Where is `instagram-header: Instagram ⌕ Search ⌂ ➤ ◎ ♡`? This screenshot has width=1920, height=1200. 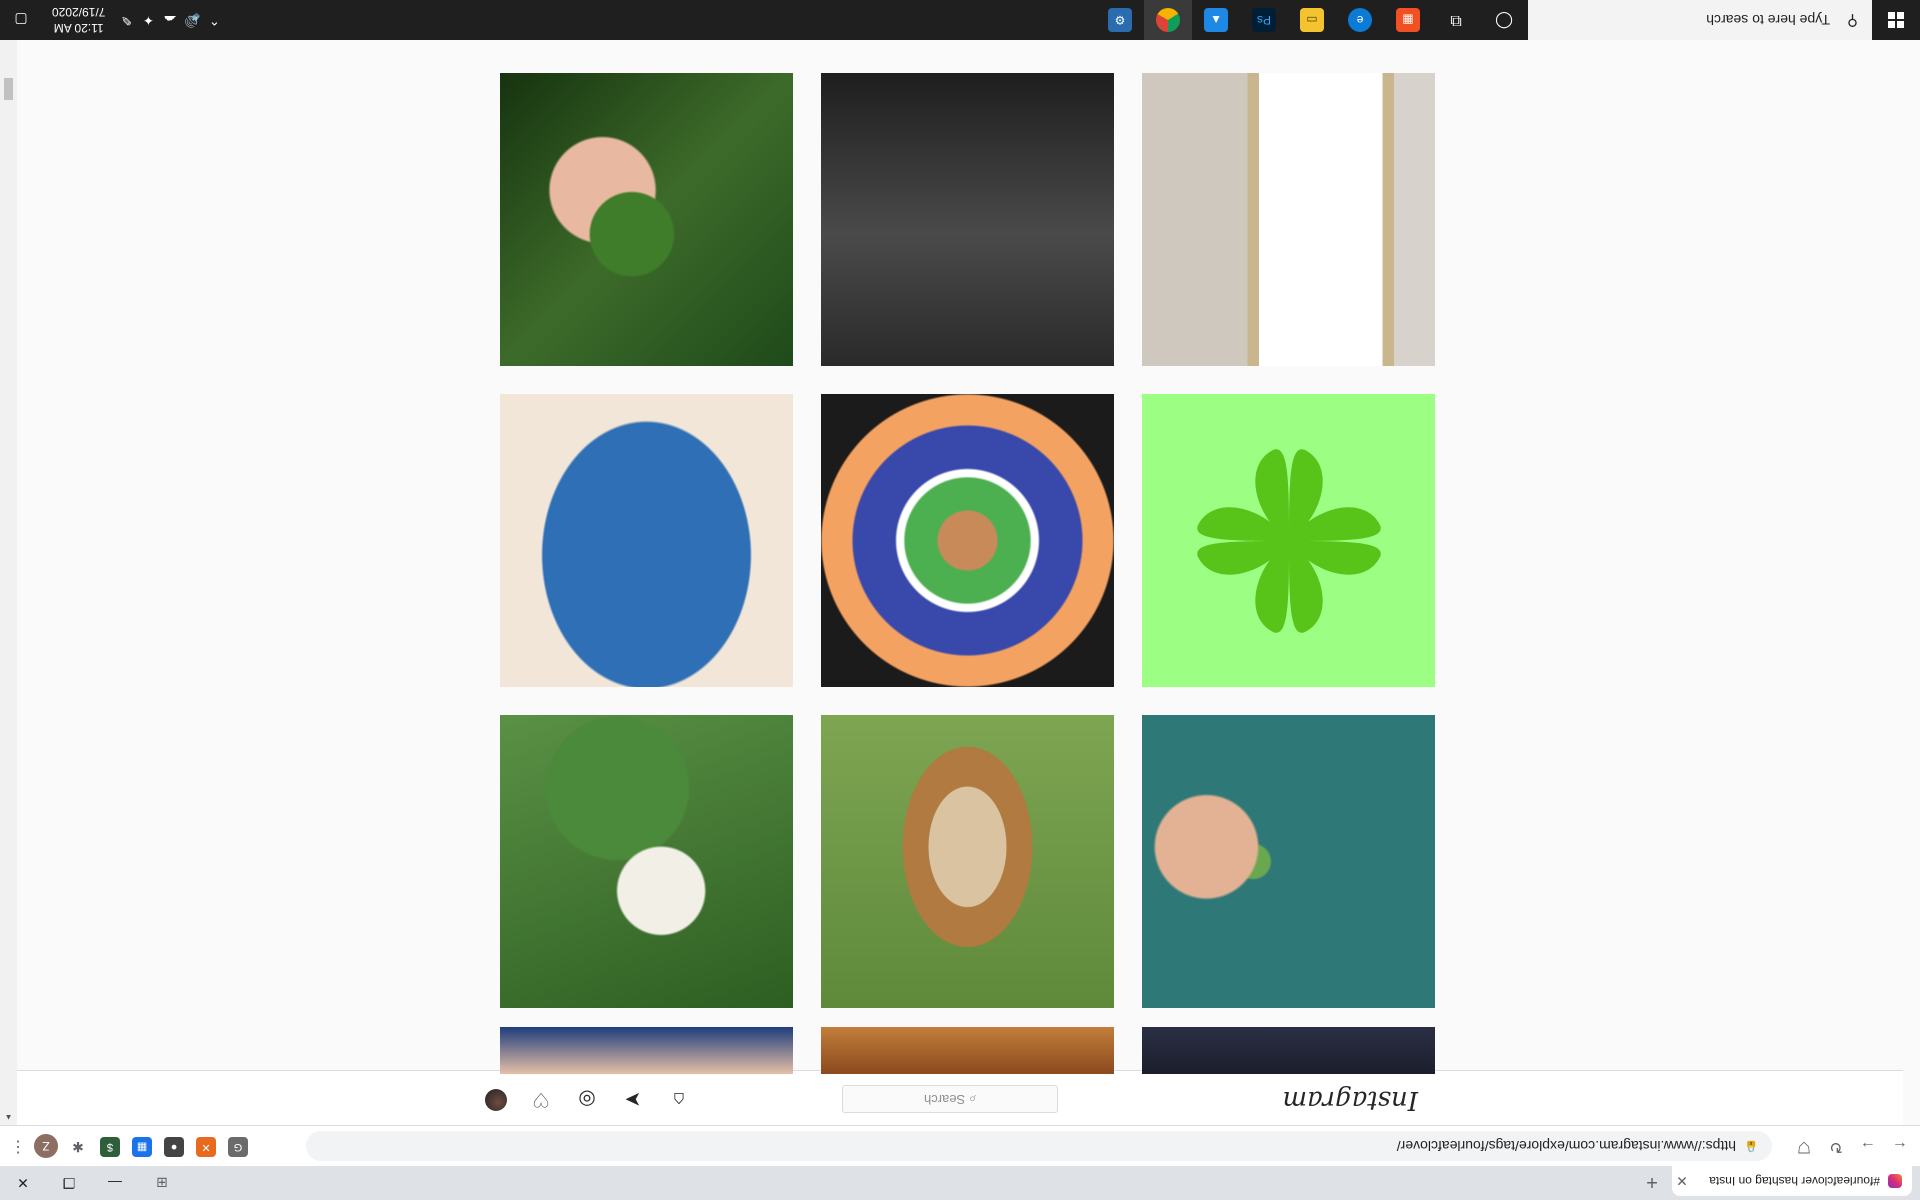
instagram-header: Instagram ⌕ Search ⌂ ➤ ◎ ♡ is located at coordinates (951, 1097).